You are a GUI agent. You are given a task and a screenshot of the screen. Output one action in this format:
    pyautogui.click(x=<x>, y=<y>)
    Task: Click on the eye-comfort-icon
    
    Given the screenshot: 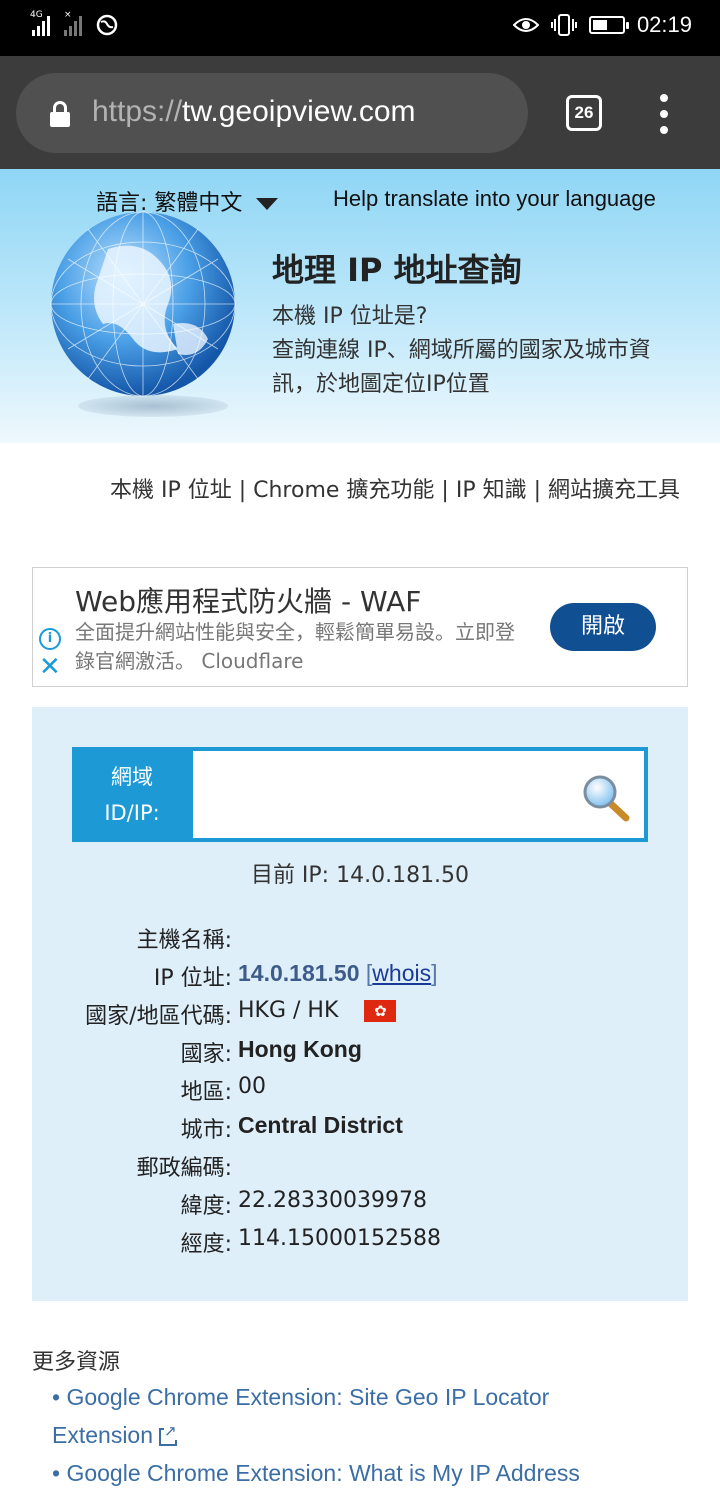 What is the action you would take?
    pyautogui.click(x=525, y=25)
    